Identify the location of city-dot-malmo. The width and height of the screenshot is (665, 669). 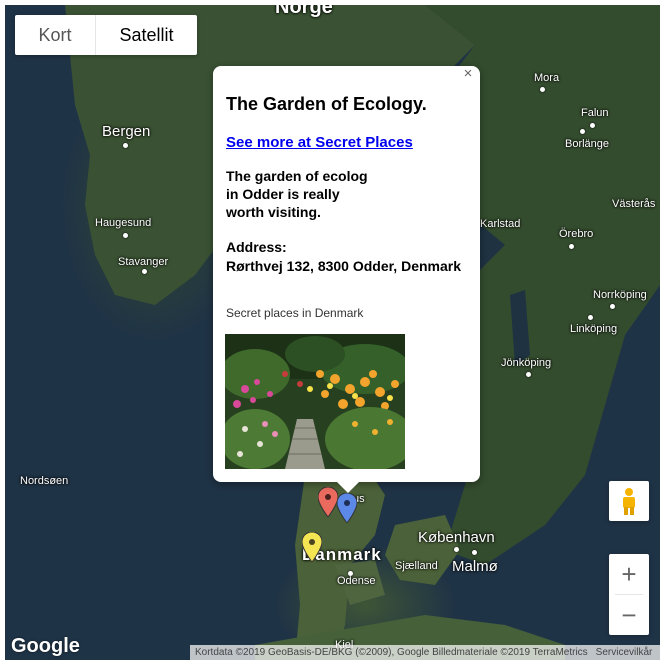
(474, 552).